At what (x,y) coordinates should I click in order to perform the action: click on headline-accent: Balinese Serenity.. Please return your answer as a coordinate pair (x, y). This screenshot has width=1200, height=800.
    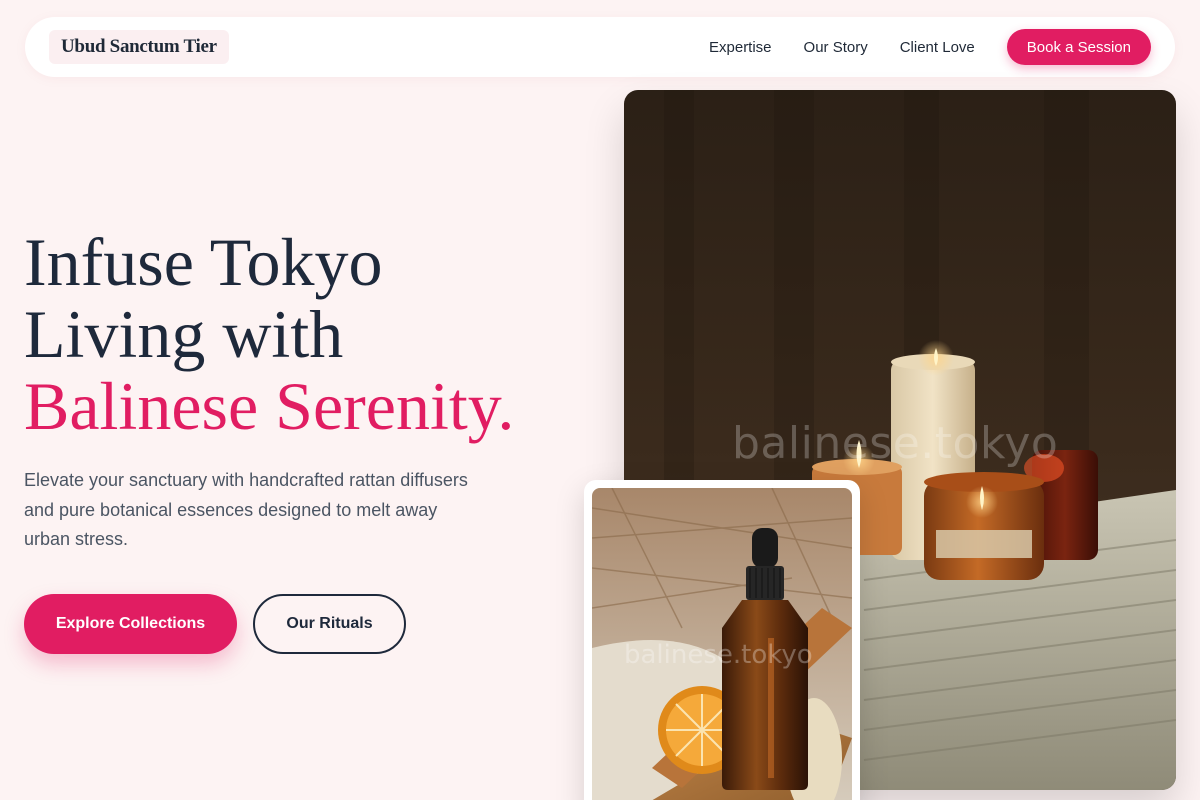
    Looking at the image, I should click on (269, 406).